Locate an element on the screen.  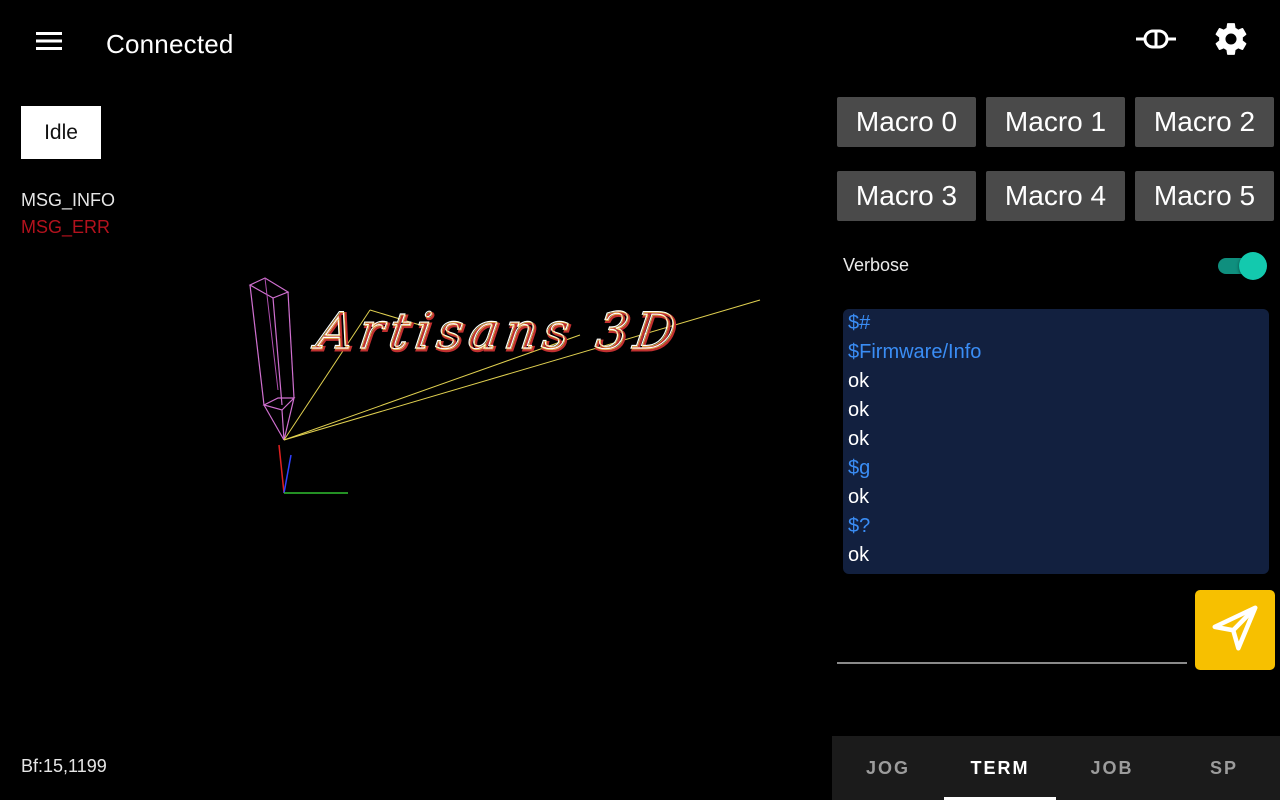
tool-model is located at coordinates (272, 359).